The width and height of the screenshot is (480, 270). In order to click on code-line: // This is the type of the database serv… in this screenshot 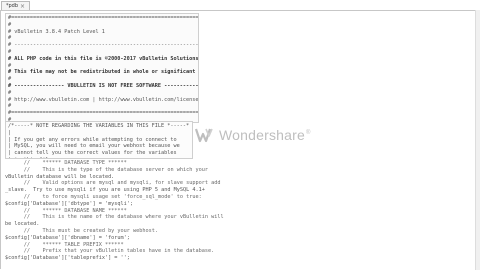, I will do `click(107, 169)`.